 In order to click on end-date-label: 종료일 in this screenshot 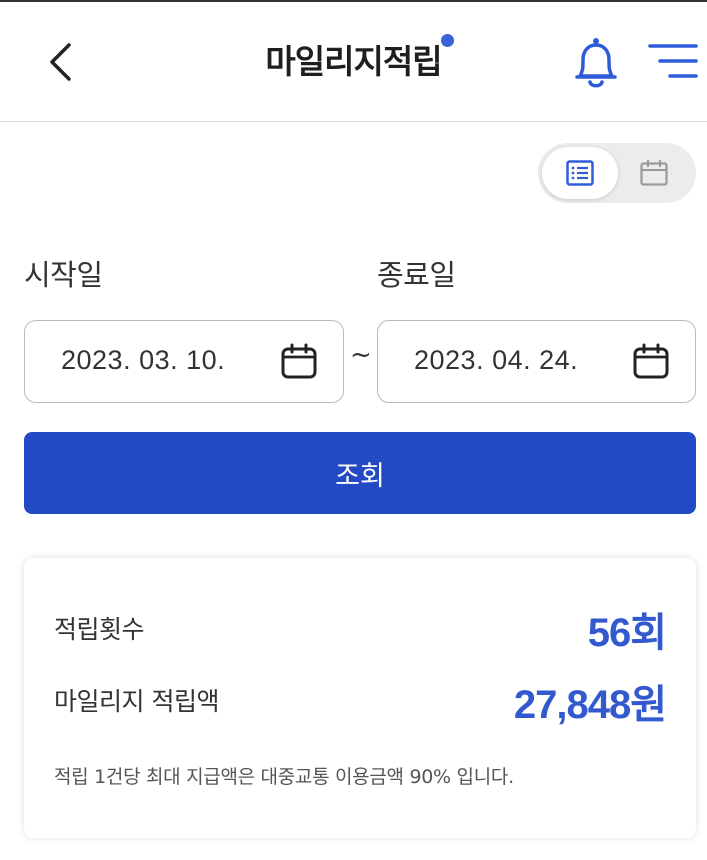, I will do `click(416, 275)`.